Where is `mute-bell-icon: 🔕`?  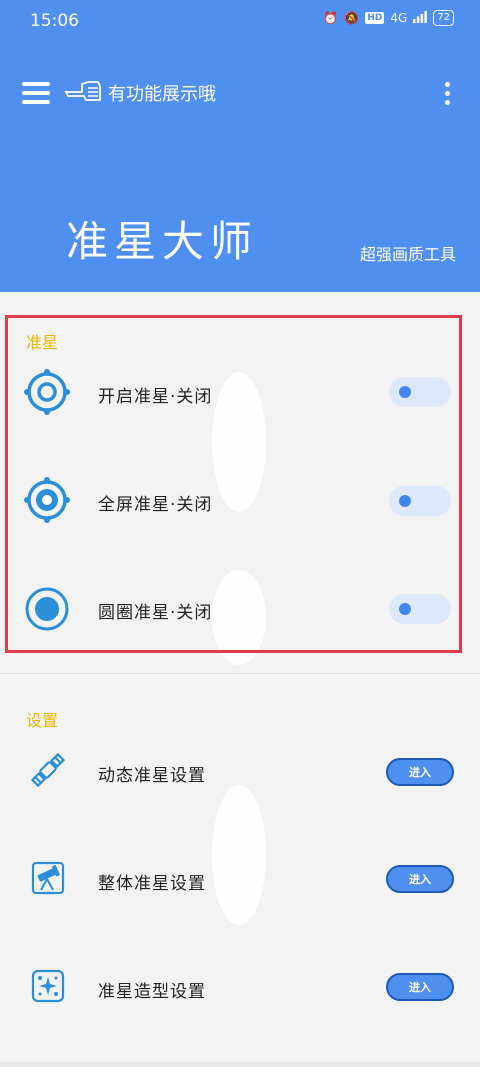 mute-bell-icon: 🔕 is located at coordinates (352, 18).